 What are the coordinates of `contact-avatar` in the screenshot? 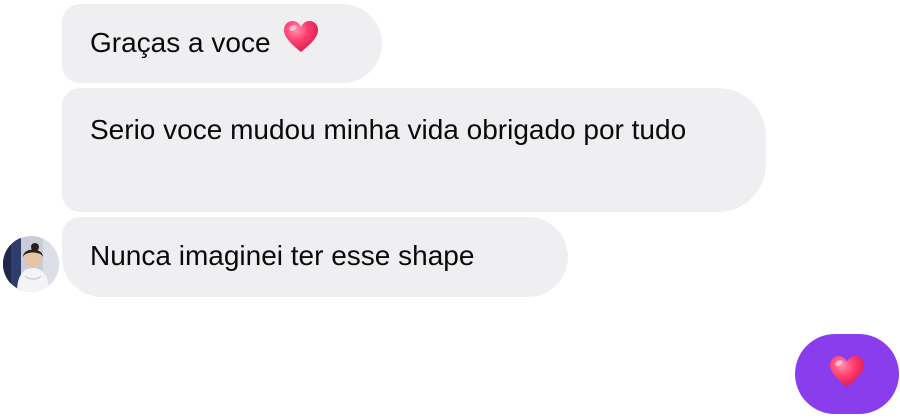 It's located at (31, 264).